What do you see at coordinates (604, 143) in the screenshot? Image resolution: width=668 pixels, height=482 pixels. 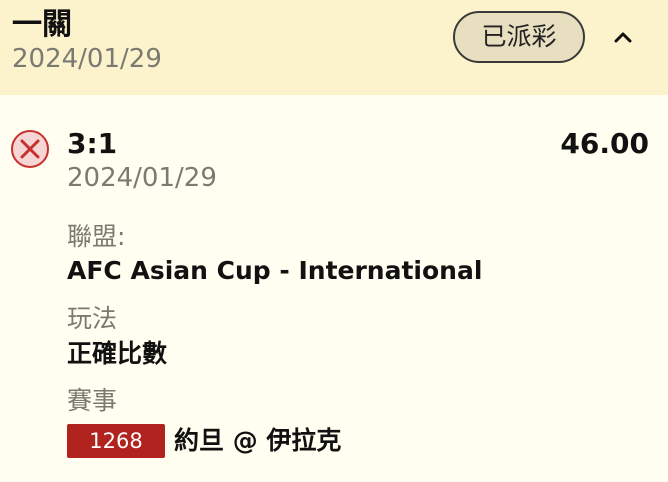 I see `bet-odds: 46.00` at bounding box center [604, 143].